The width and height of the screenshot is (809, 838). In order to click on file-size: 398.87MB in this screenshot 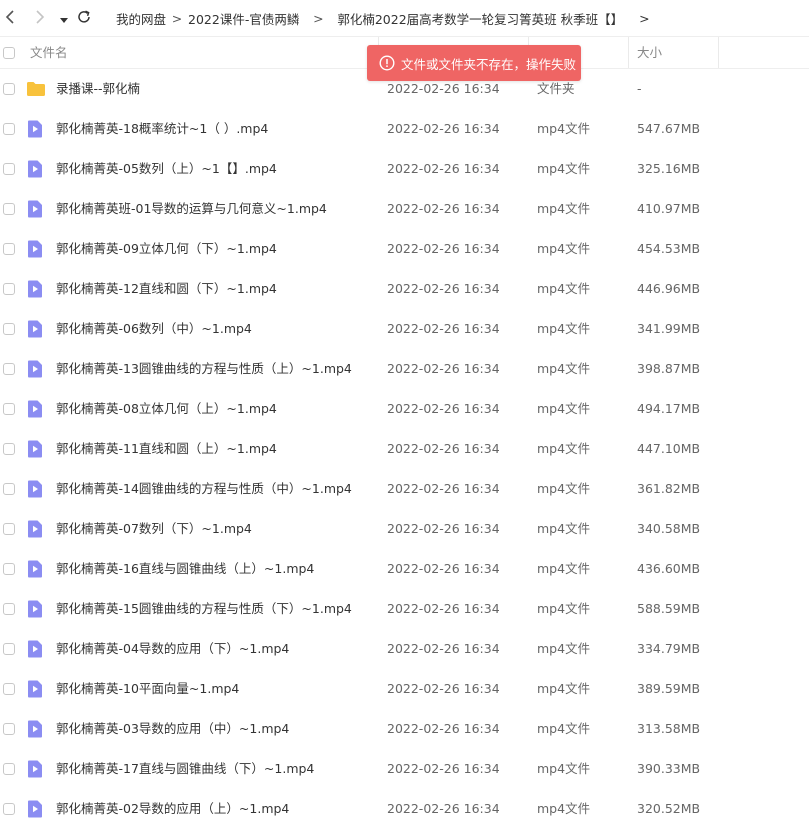, I will do `click(669, 368)`.